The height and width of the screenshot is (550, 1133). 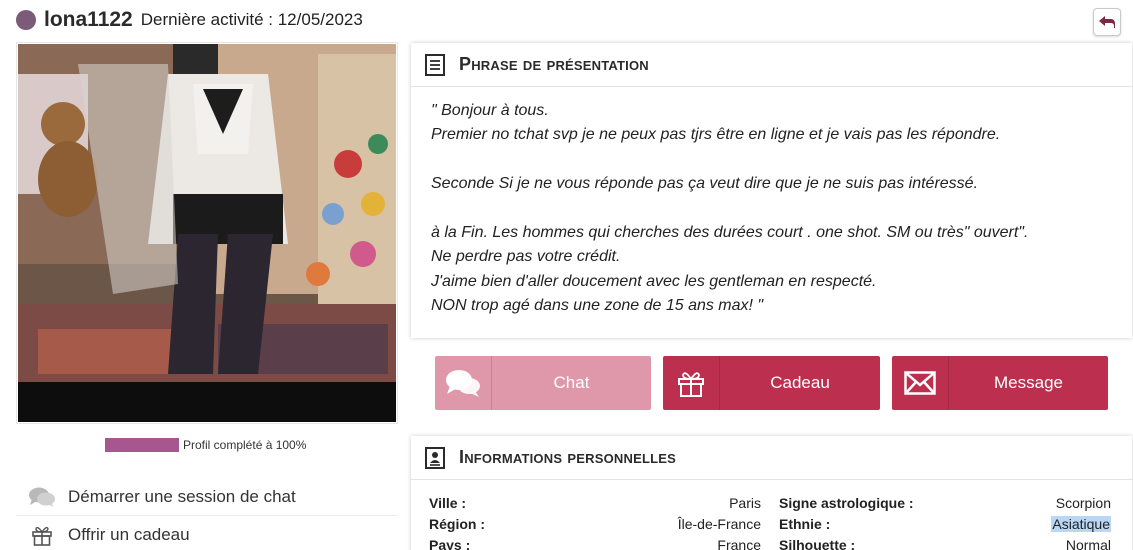 I want to click on intro-card-header: Phrase de présentation, so click(x=771, y=65).